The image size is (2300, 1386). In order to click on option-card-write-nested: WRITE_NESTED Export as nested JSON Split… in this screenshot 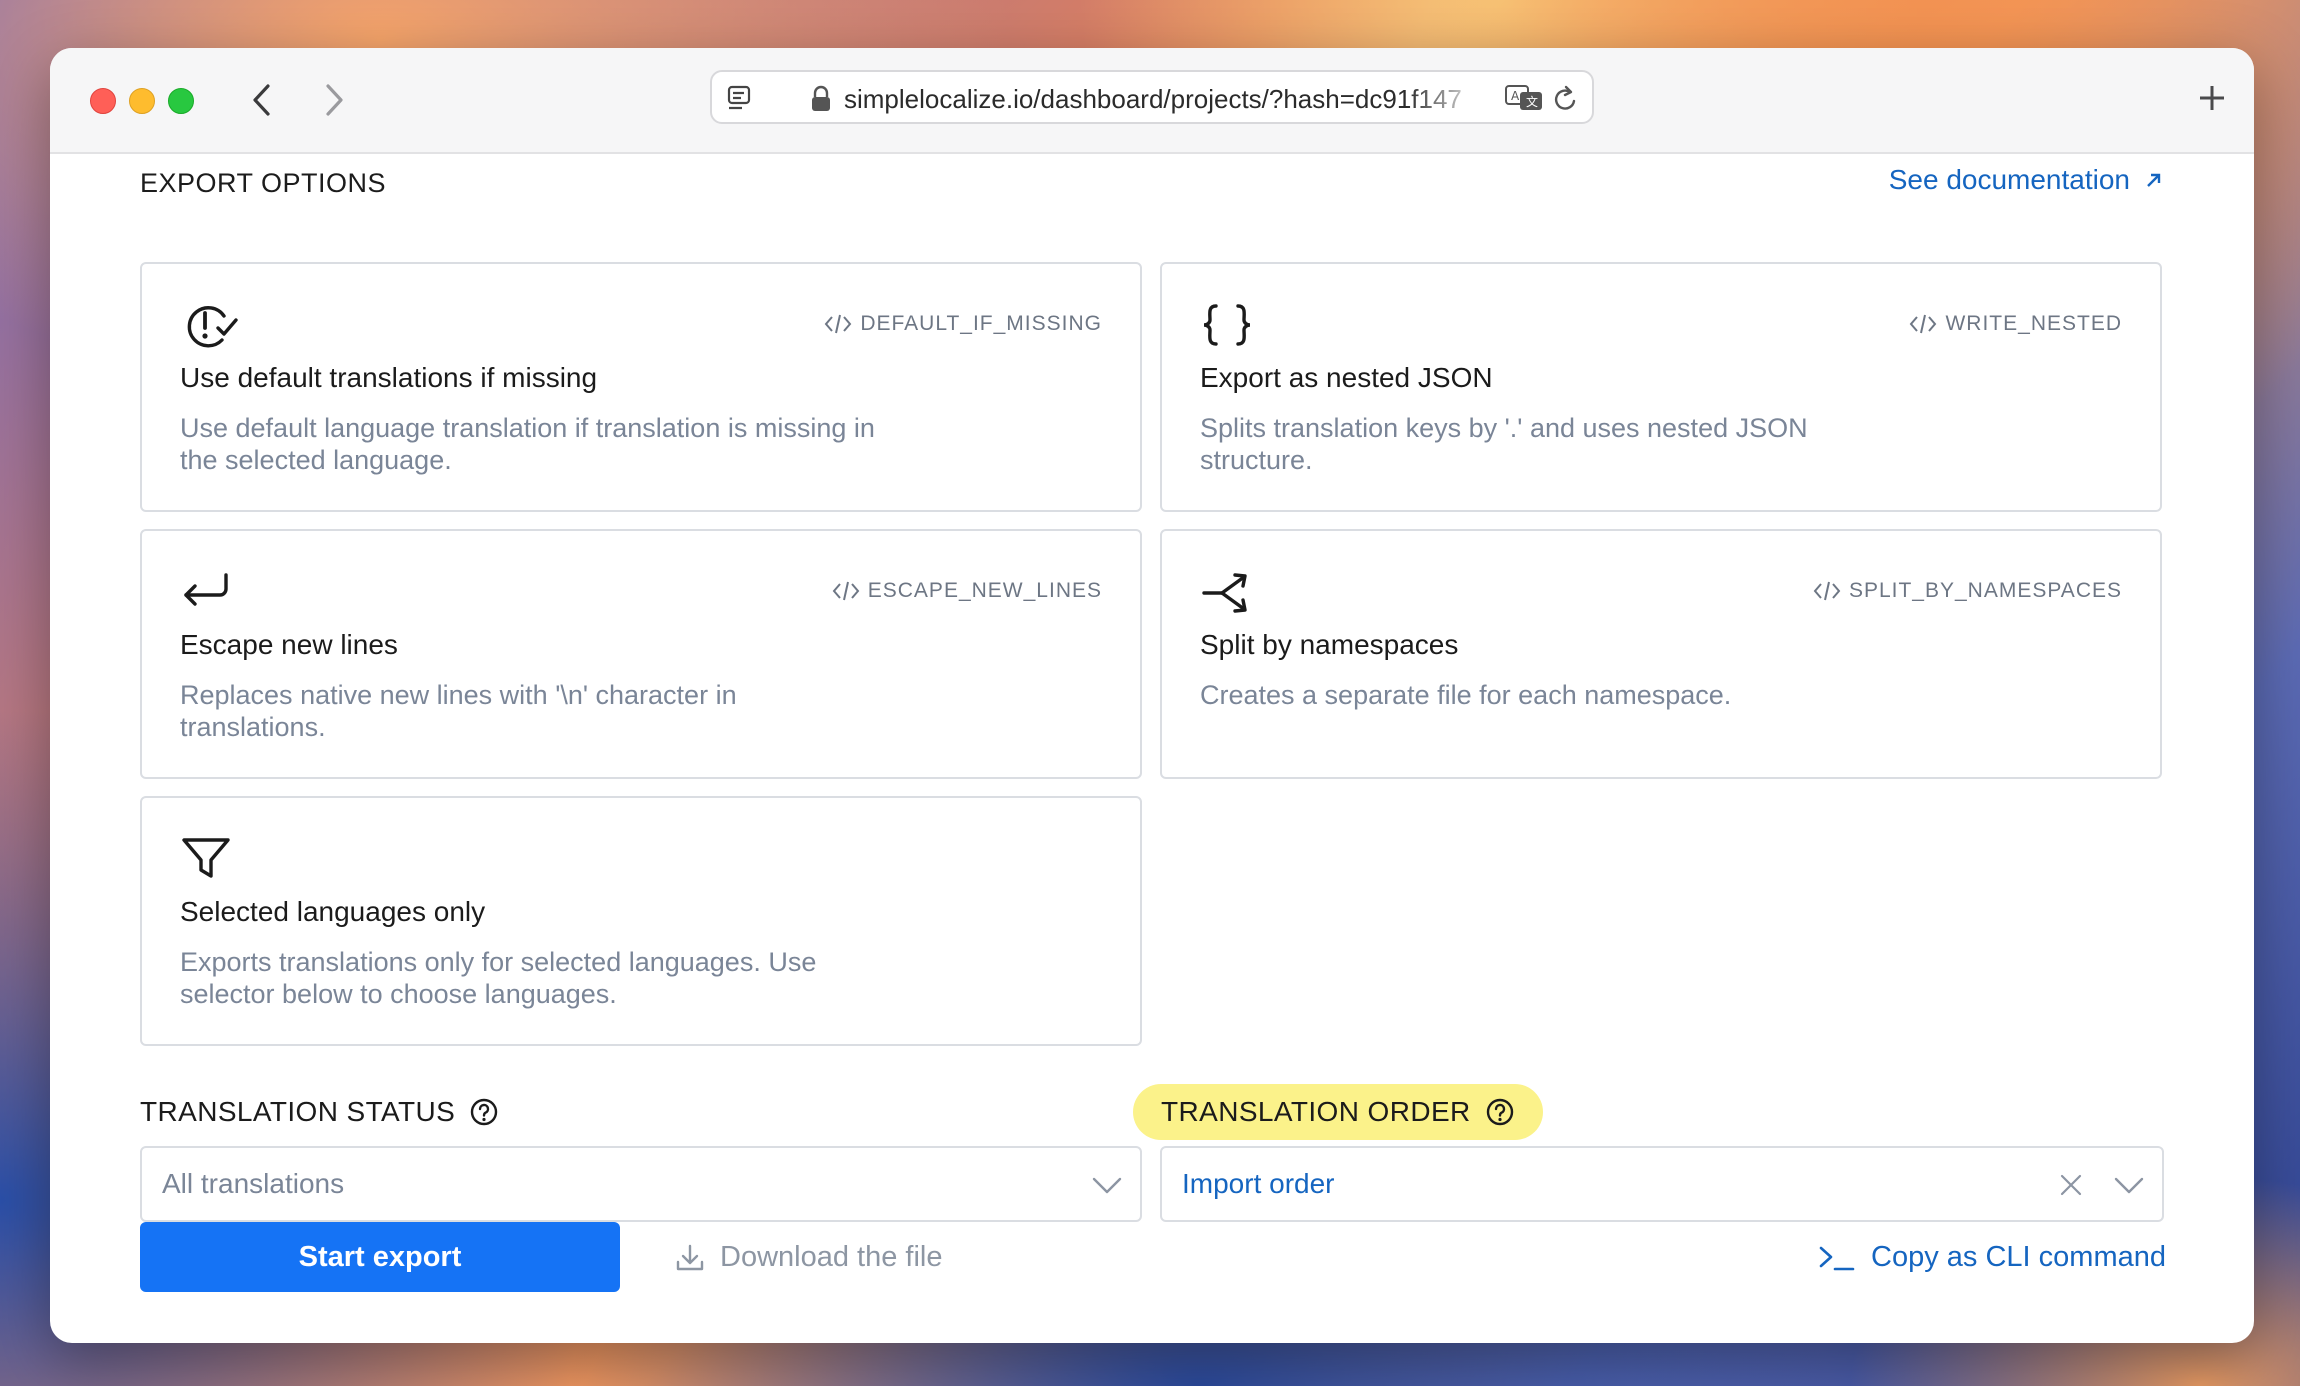, I will do `click(1661, 387)`.